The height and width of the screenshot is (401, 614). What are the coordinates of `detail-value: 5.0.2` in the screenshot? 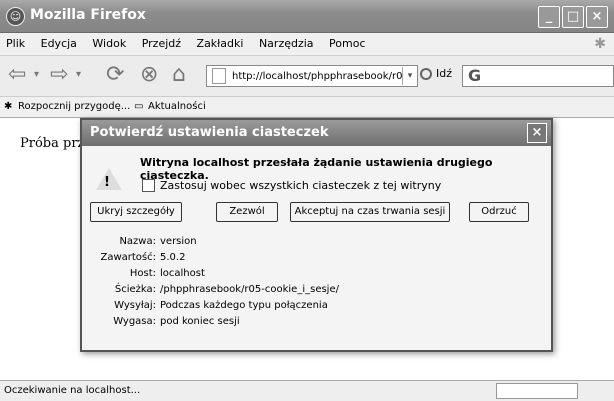 It's located at (173, 257).